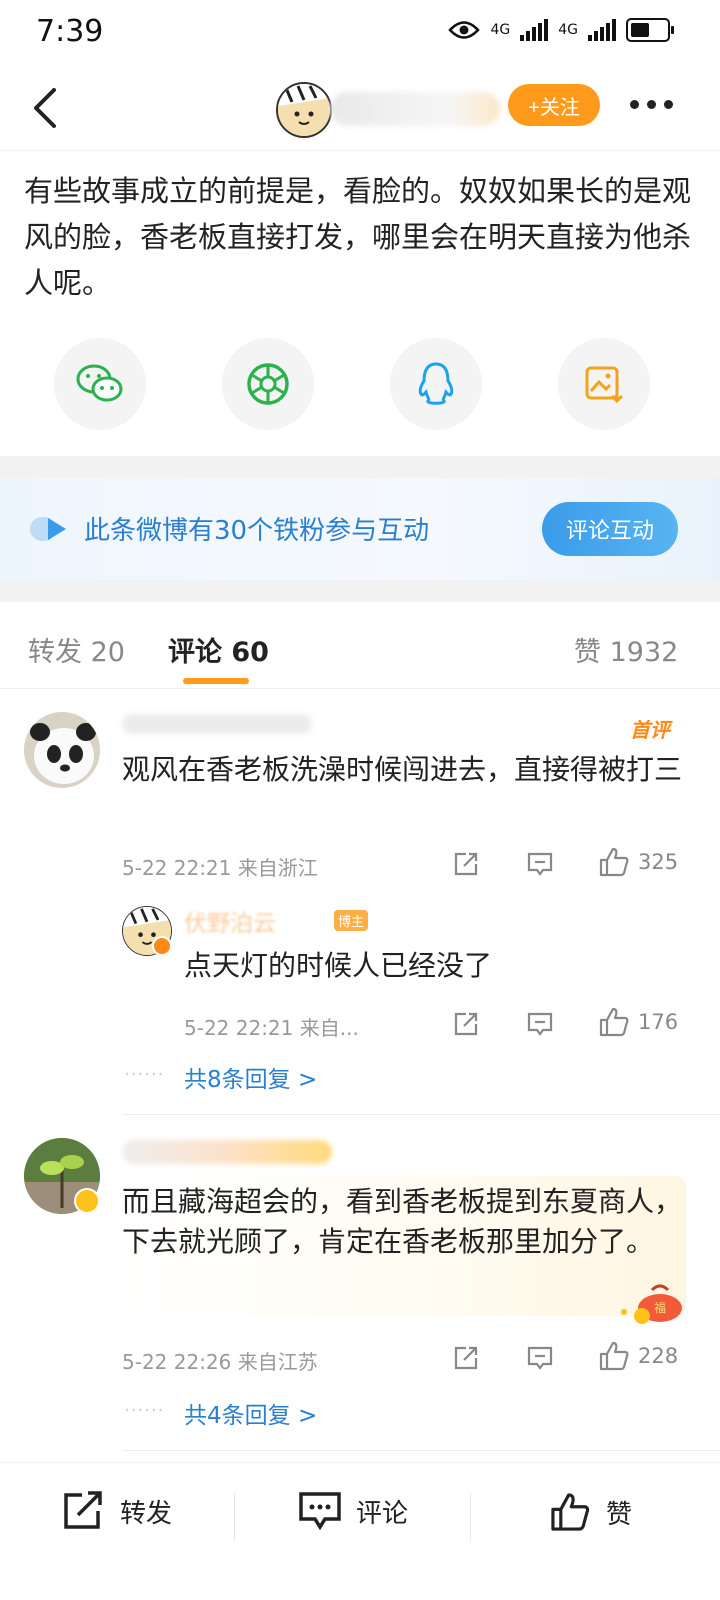 This screenshot has width=720, height=1600. I want to click on battery-icon, so click(650, 30).